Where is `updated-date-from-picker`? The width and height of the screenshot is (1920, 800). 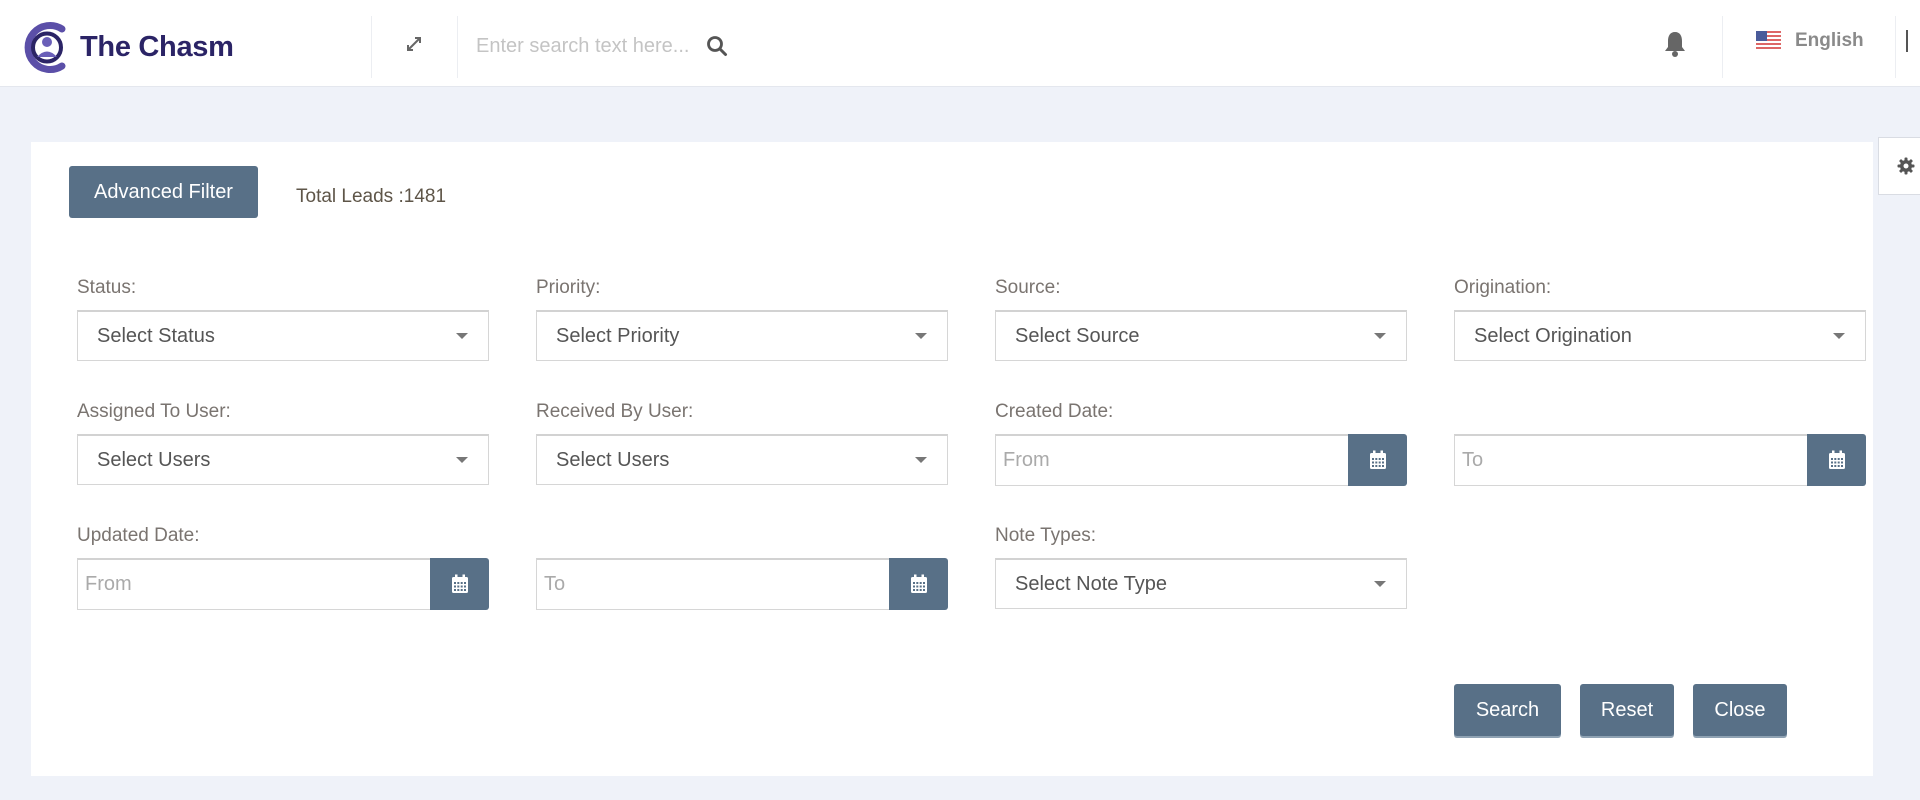
updated-date-from-picker is located at coordinates (459, 584).